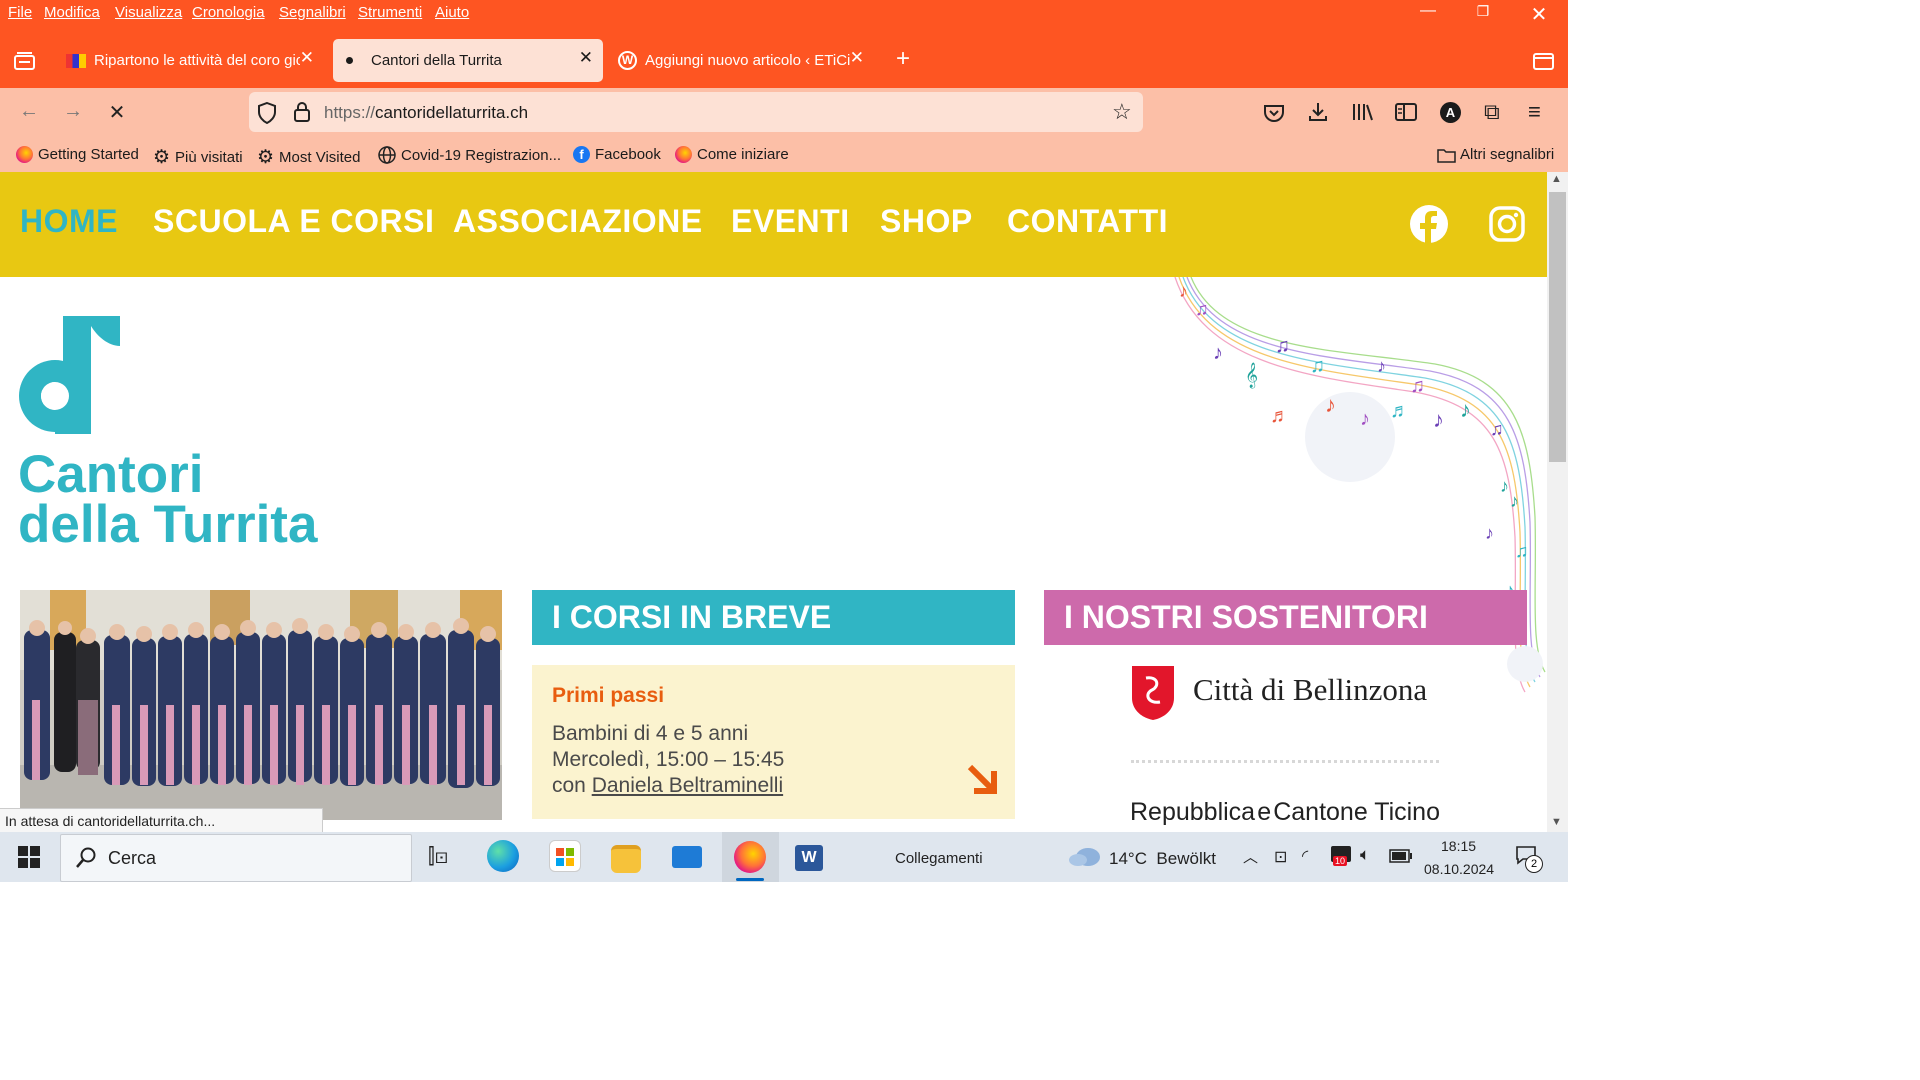 The width and height of the screenshot is (1920, 1080). I want to click on tracking-protection-icon, so click(267, 113).